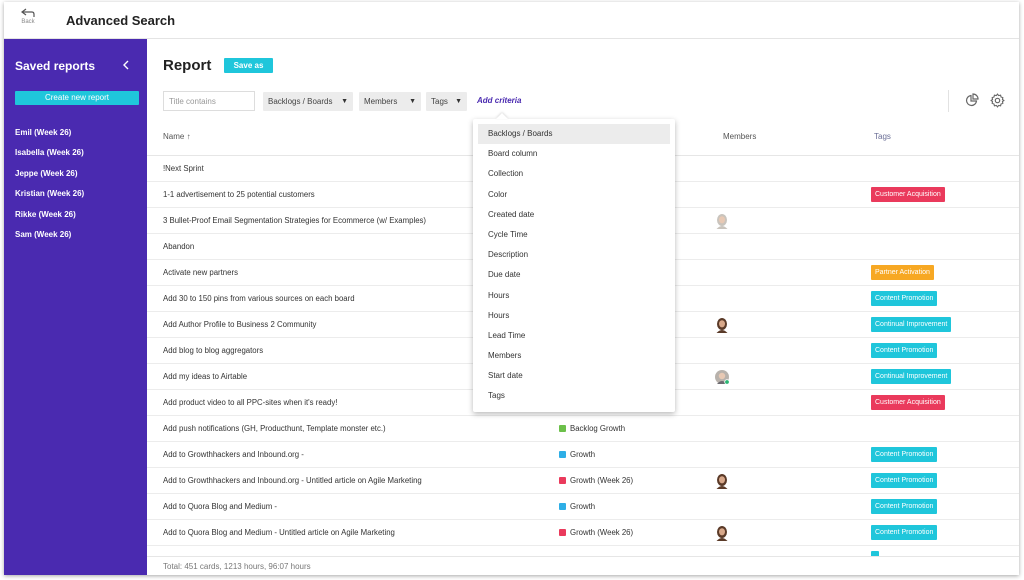  Describe the element at coordinates (300, 101) in the screenshot. I see `backlogs-boards-label: Backlogs / Boards` at that location.